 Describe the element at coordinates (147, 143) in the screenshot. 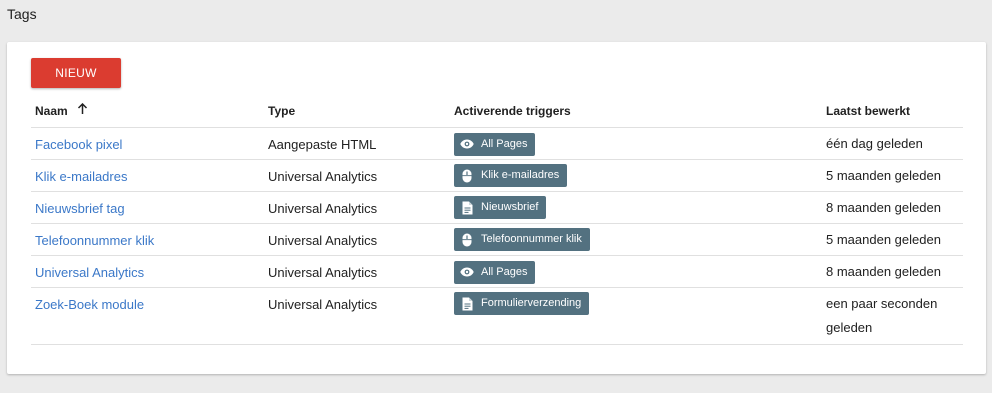

I see `cell-name: Facebook pixel` at that location.